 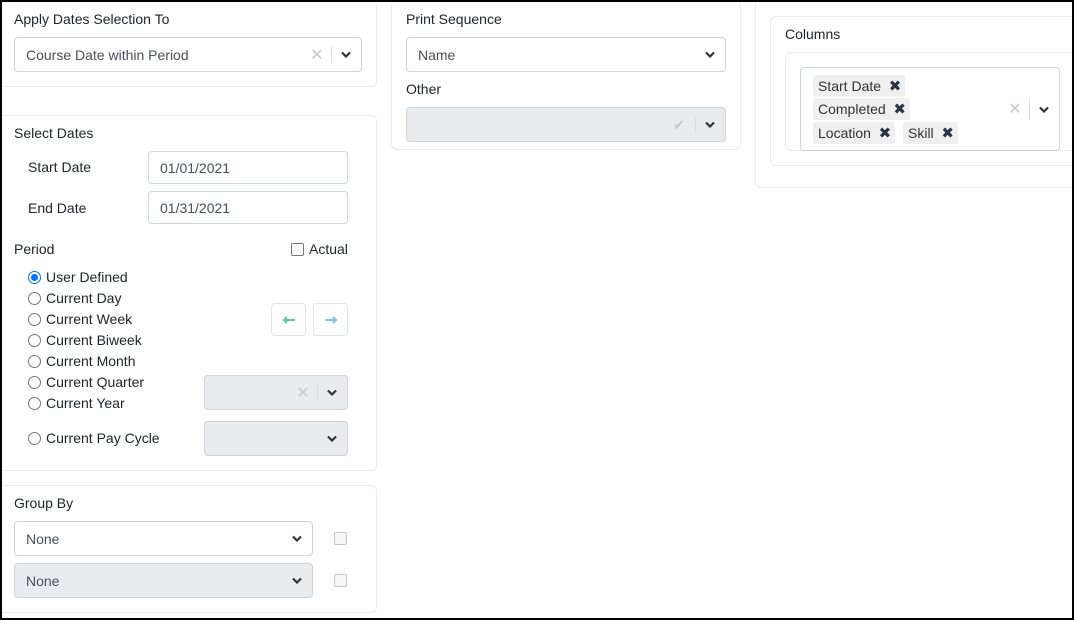 What do you see at coordinates (92, 19) in the screenshot?
I see `apply-dates-label: Apply Dates Selection To` at bounding box center [92, 19].